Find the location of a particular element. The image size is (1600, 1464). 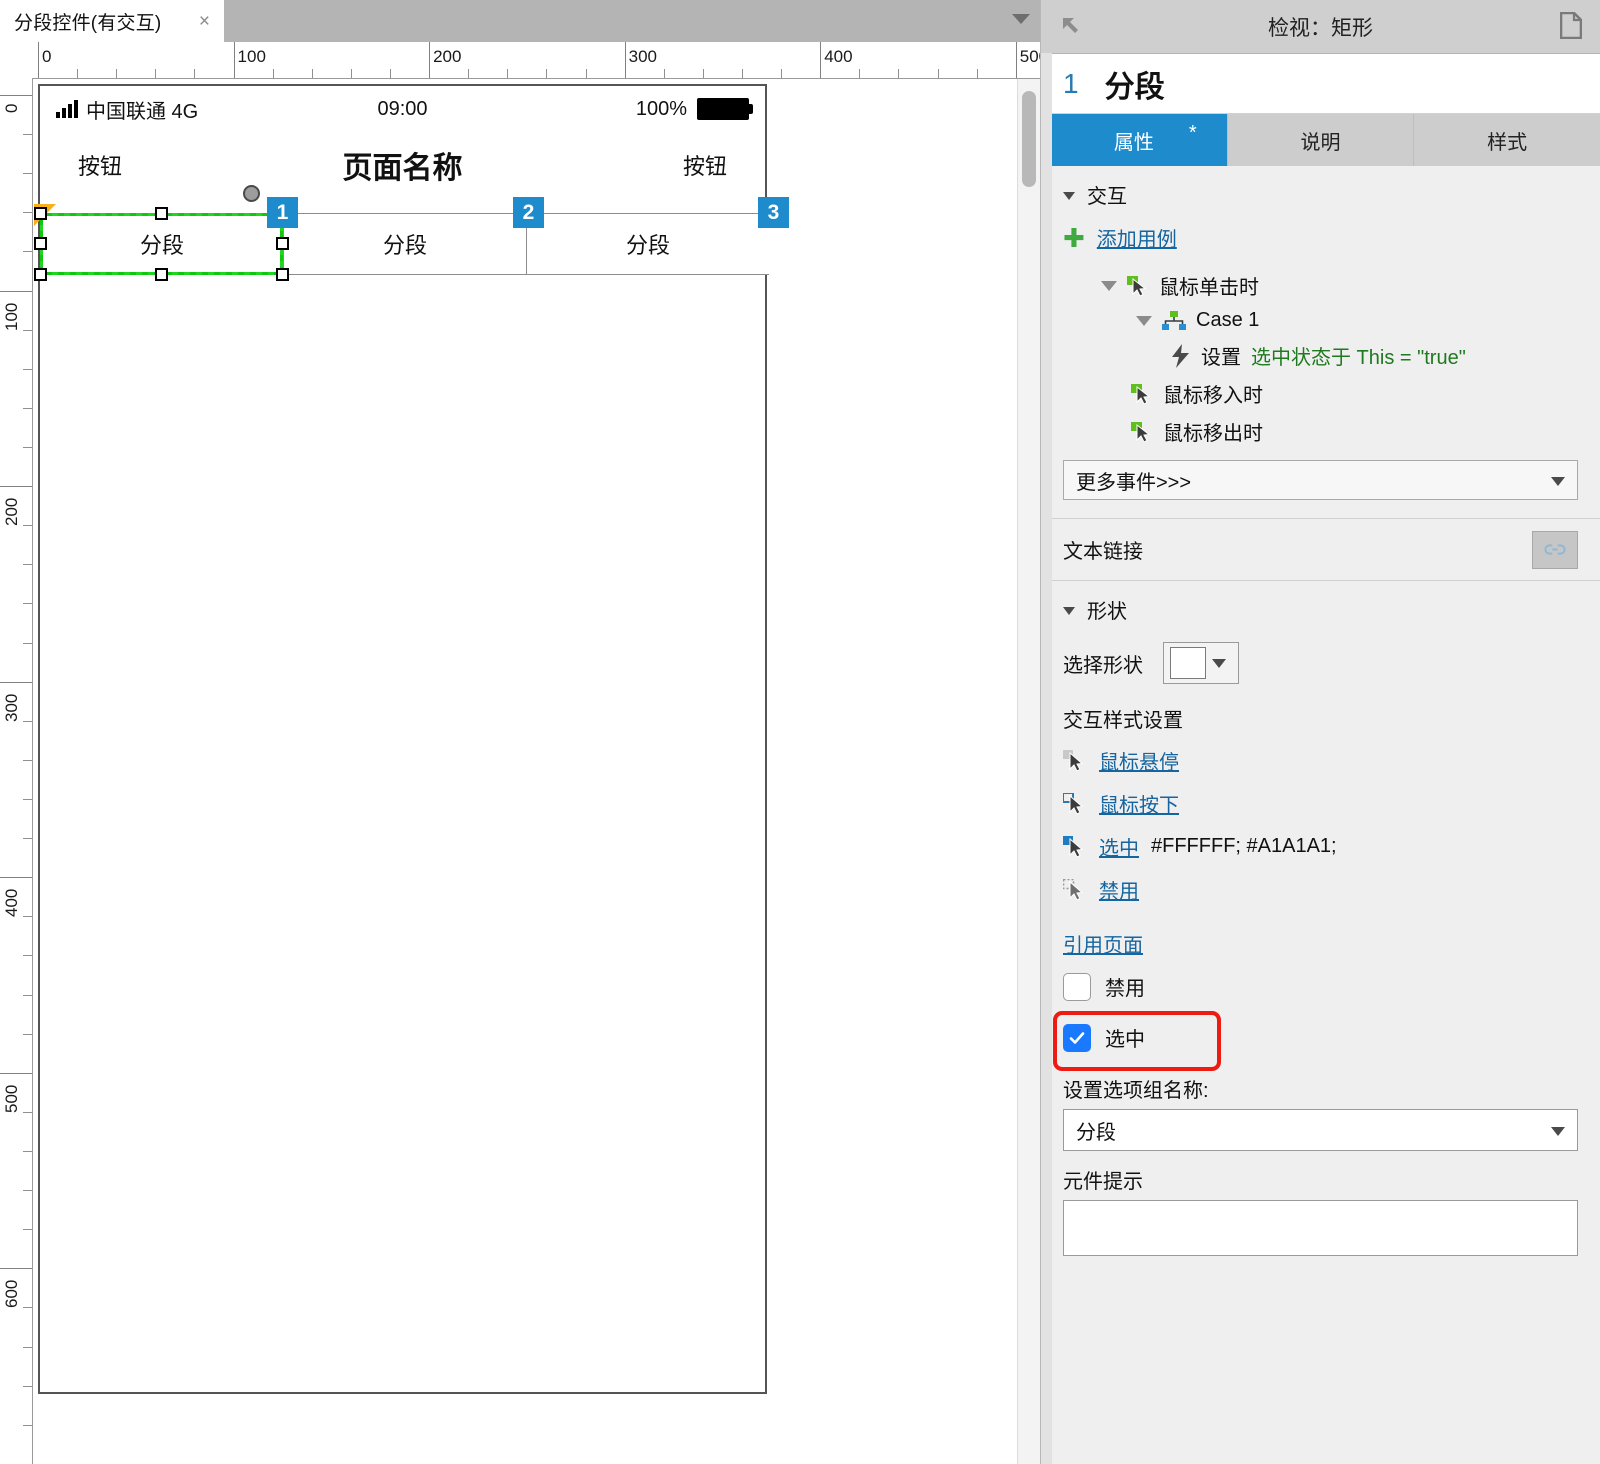

style-row-disabled: 禁用 is located at coordinates (1320, 889).